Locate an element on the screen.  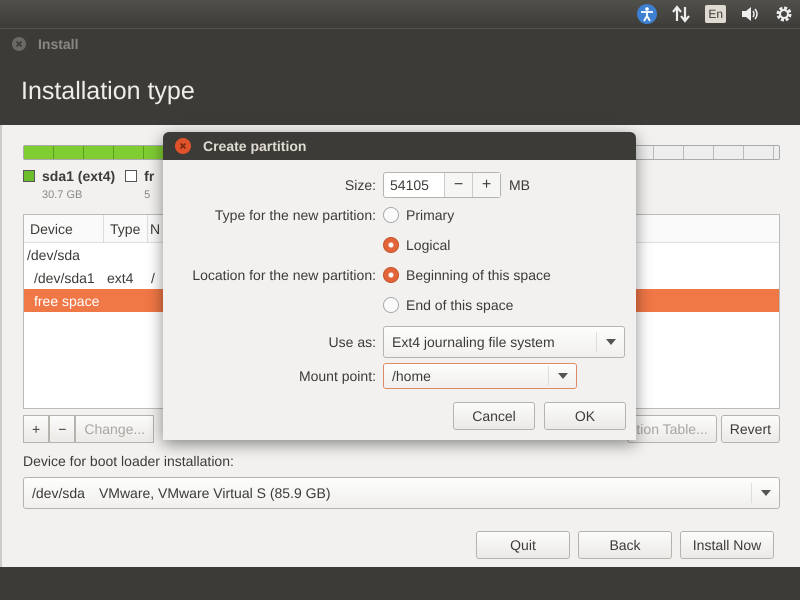
boot-loader-label: Device for boot loader installation: is located at coordinates (128, 461).